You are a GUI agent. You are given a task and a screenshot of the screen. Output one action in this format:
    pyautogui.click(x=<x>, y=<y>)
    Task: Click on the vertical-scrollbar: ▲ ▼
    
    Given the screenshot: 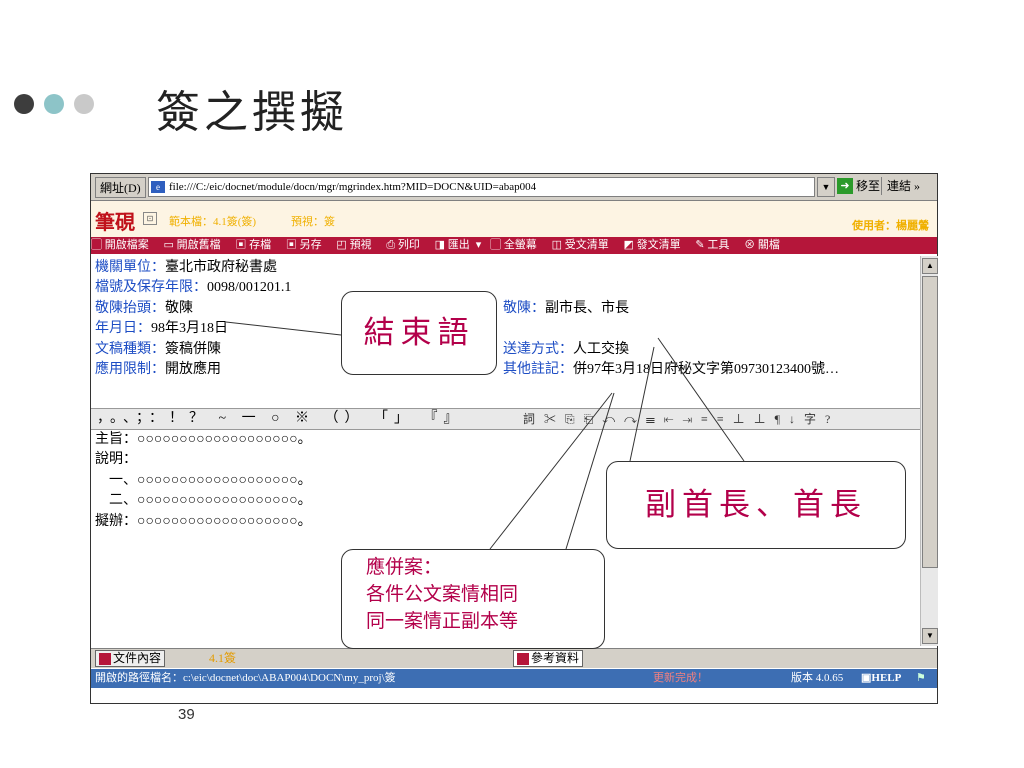 What is the action you would take?
    pyautogui.click(x=929, y=451)
    